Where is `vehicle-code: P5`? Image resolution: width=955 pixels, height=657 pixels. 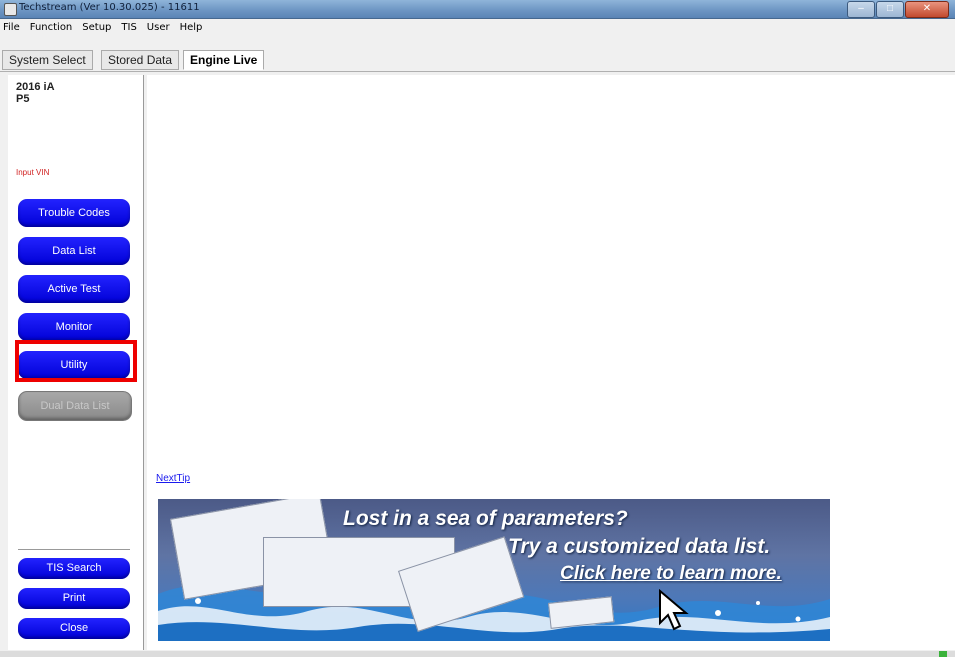 vehicle-code: P5 is located at coordinates (23, 99).